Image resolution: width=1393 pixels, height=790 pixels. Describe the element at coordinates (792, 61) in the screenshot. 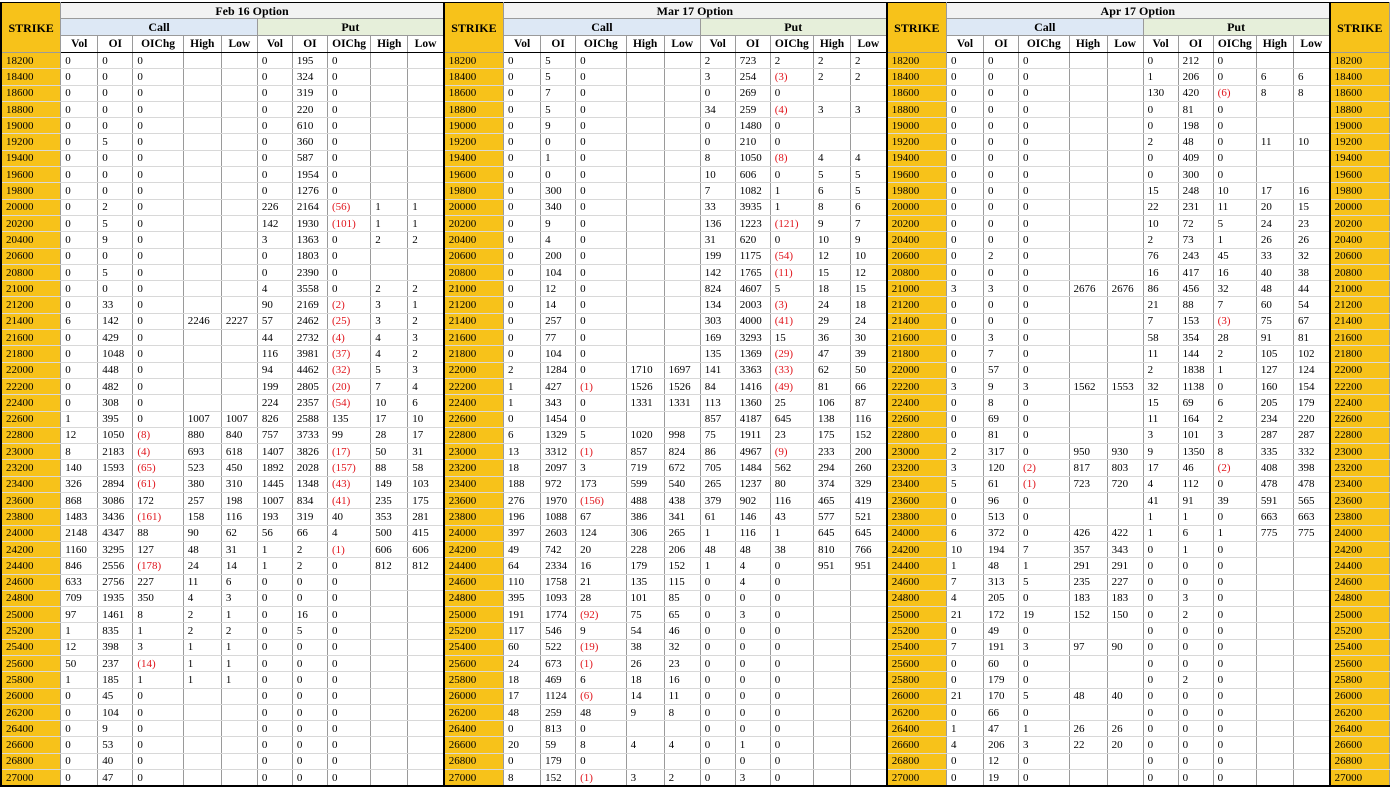

I see `mar-put-oichg-cell: 2` at that location.